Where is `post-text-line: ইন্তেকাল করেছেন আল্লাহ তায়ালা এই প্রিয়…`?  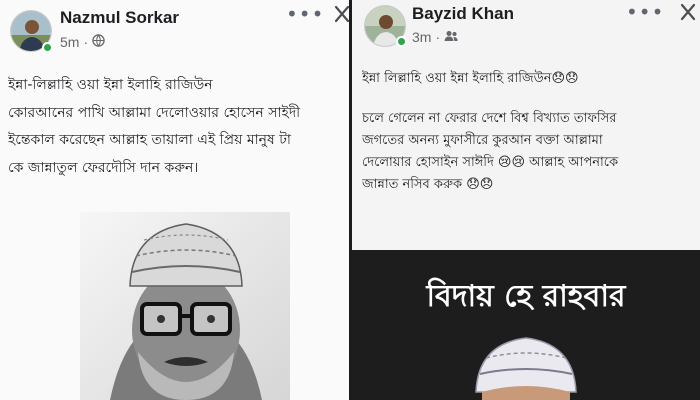 post-text-line: ইন্তেকাল করেছেন আল্লাহ তায়ালা এই প্রিয়… is located at coordinates (149, 140).